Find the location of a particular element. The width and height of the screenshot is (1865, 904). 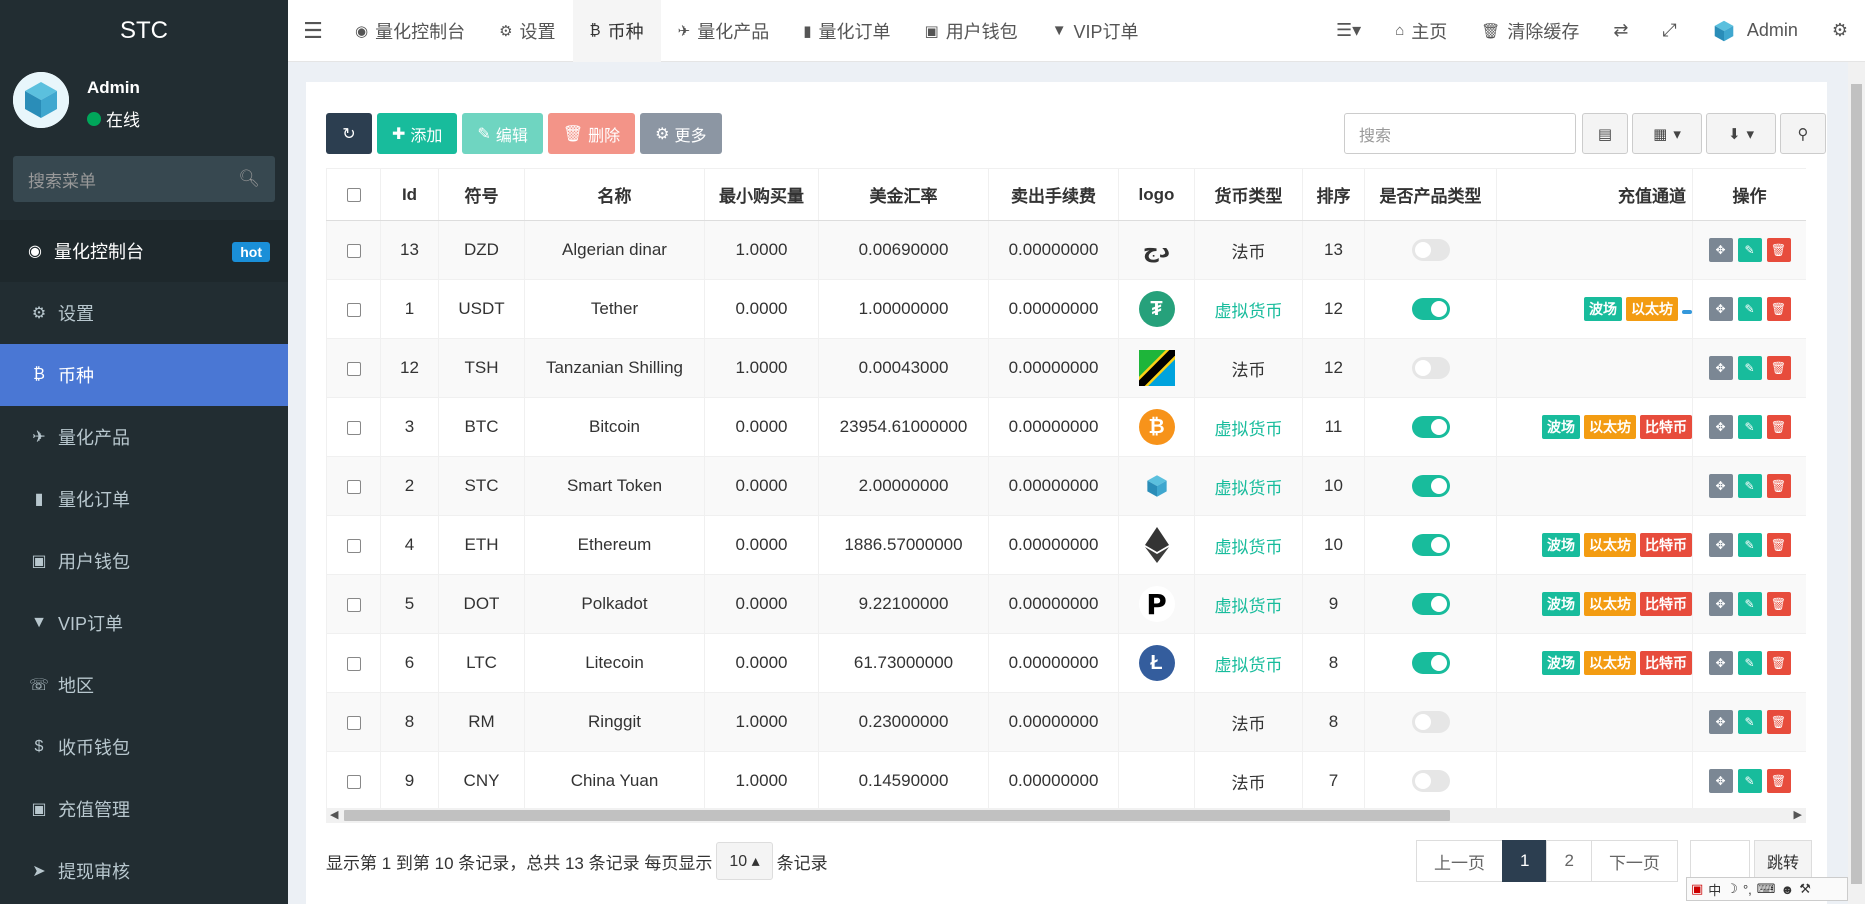

column-header: 美金汇率 is located at coordinates (903, 194).